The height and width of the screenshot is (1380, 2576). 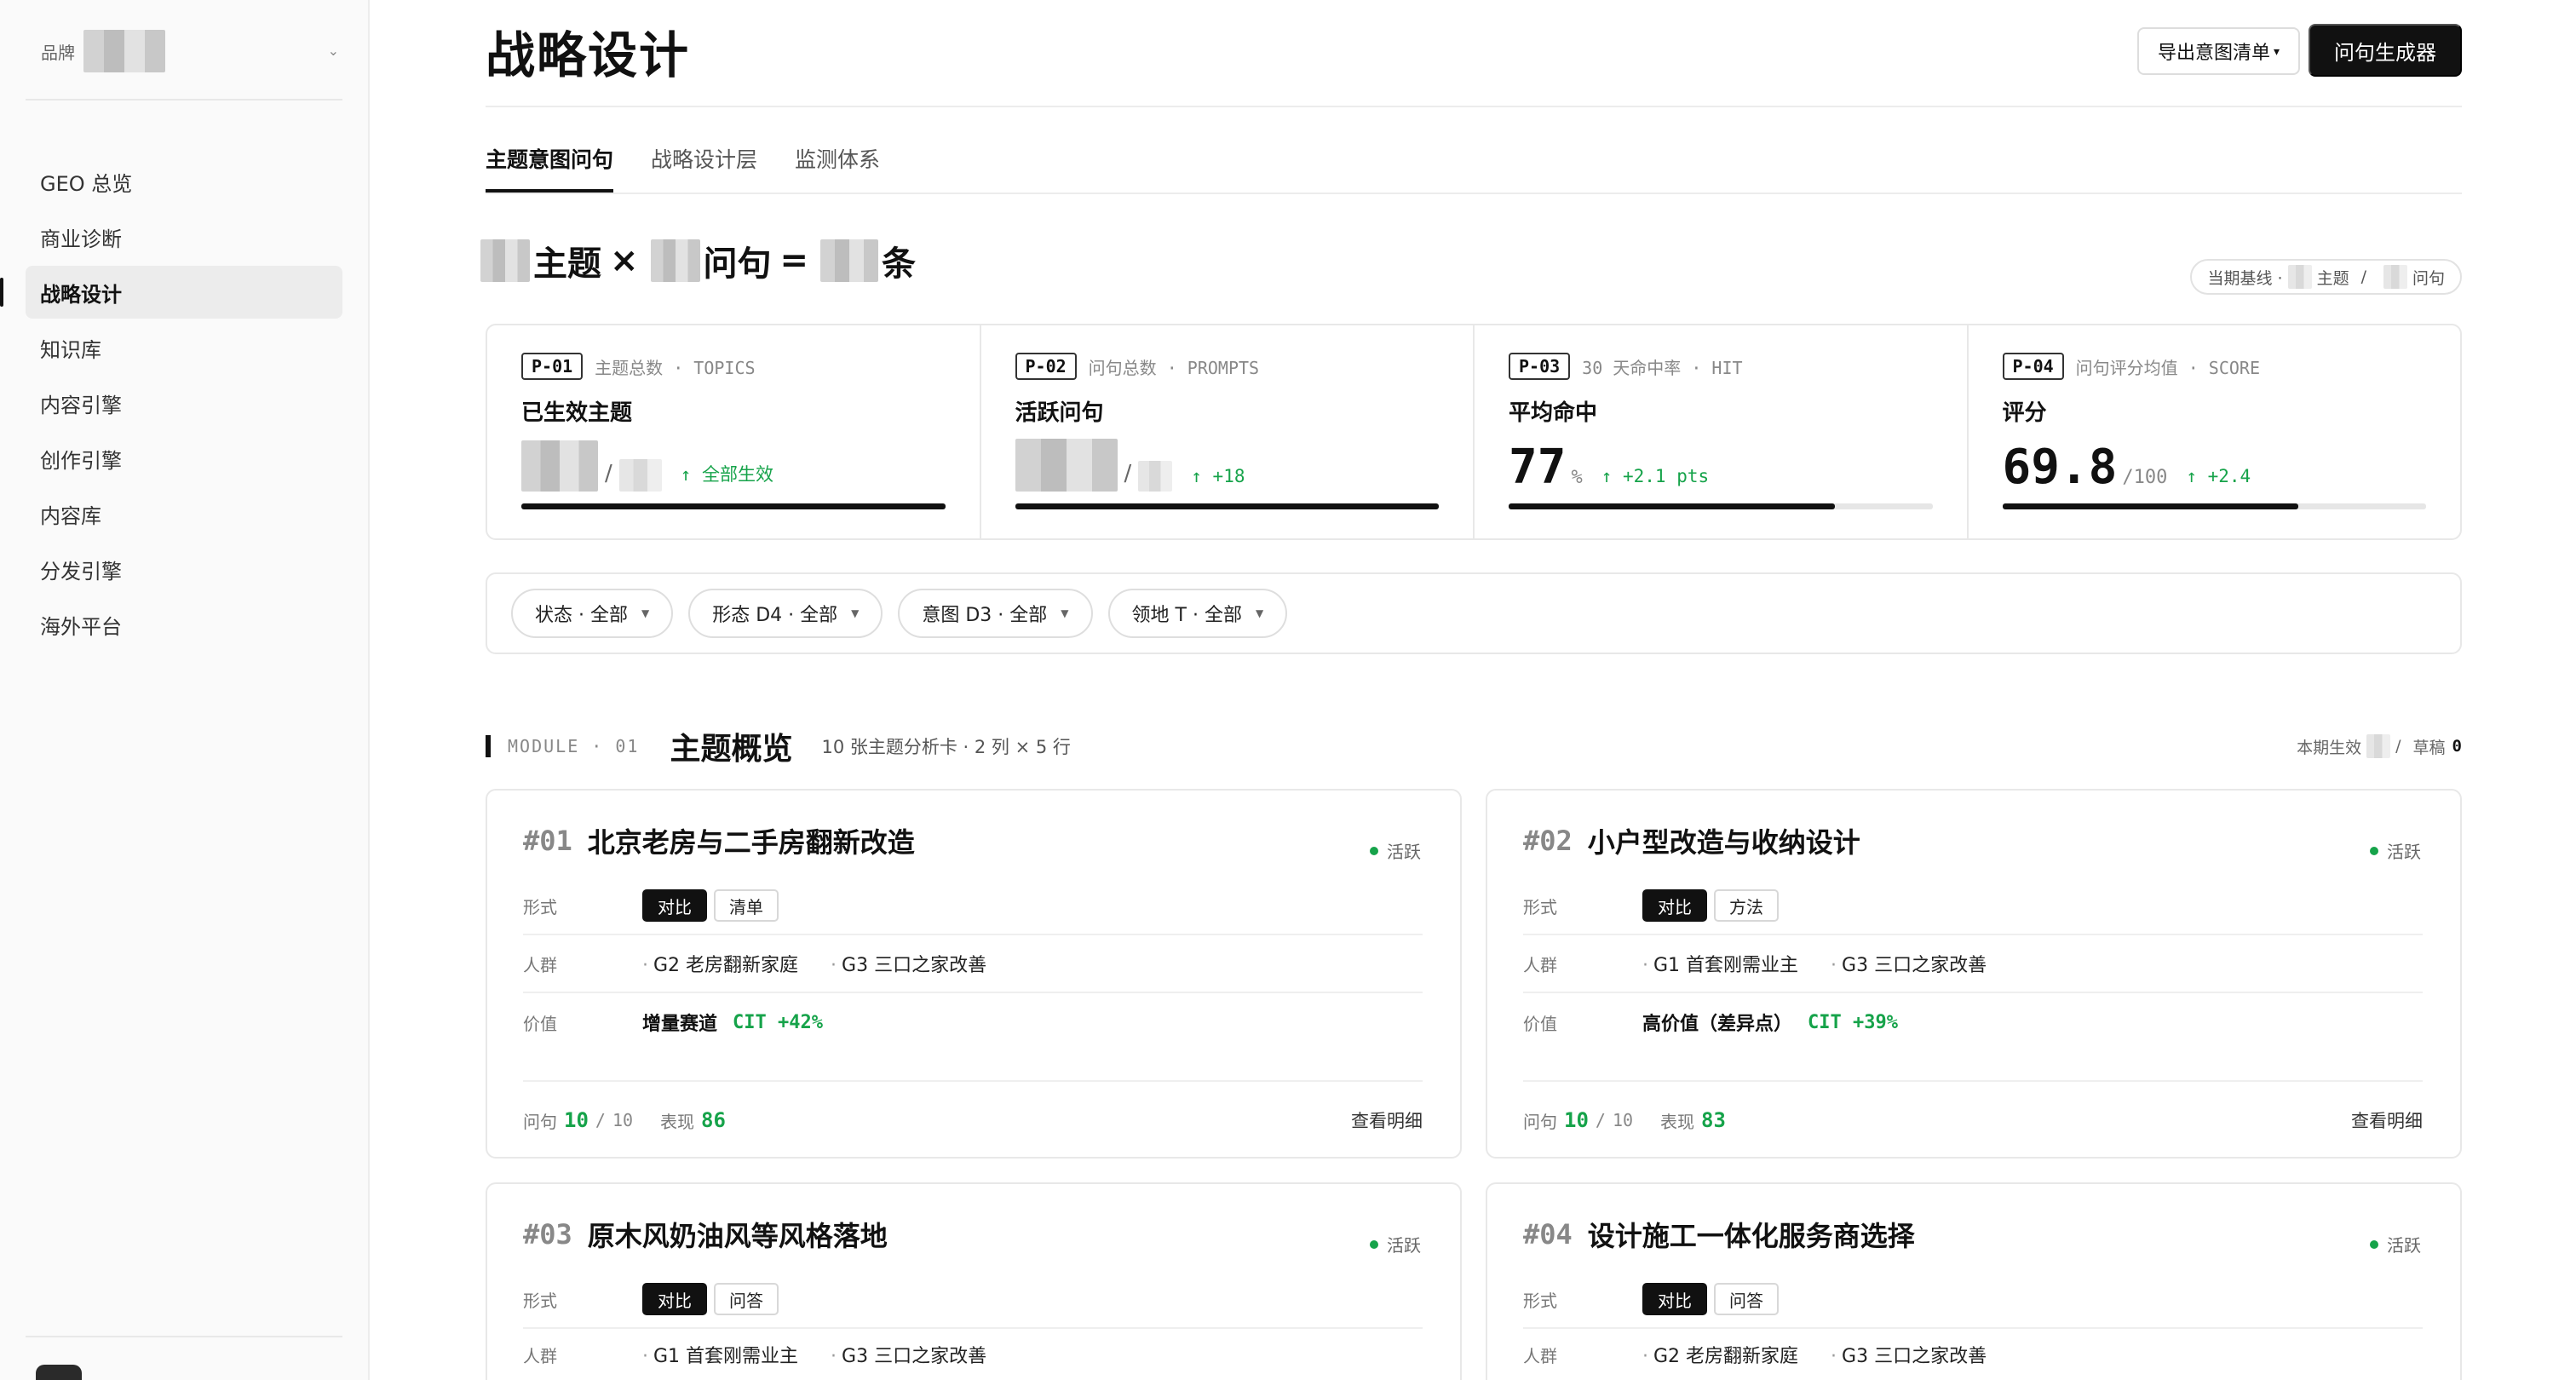 What do you see at coordinates (184, 100) in the screenshot?
I see `sidebar-divider` at bounding box center [184, 100].